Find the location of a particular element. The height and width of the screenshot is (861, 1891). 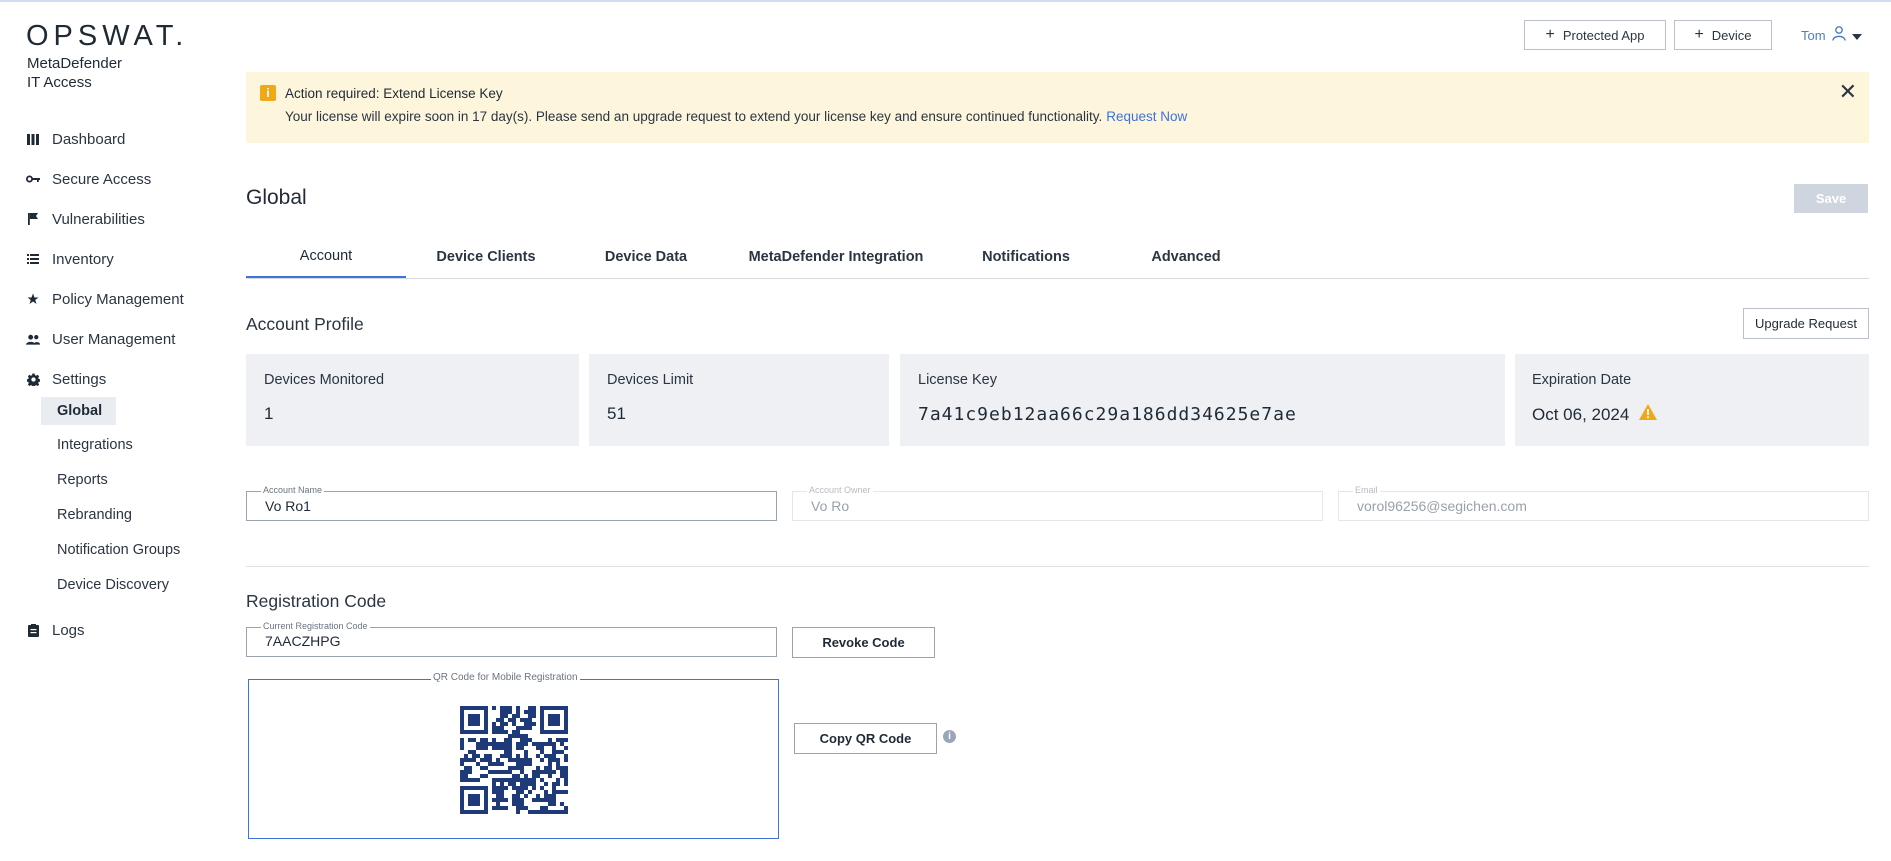

email-value: vorol96256@segichen.com is located at coordinates (1442, 506).